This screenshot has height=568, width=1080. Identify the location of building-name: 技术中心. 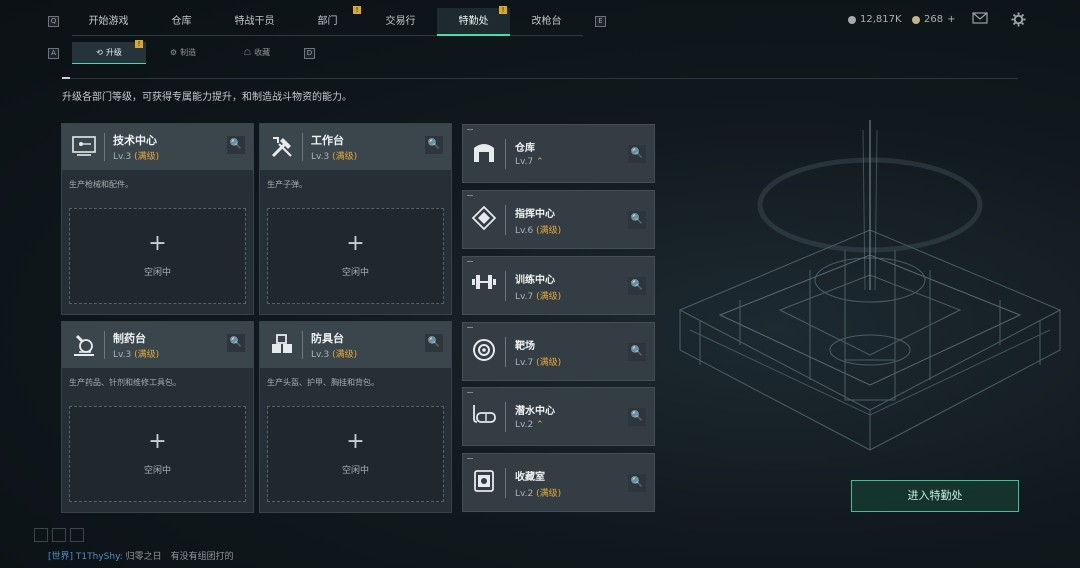
(135, 140).